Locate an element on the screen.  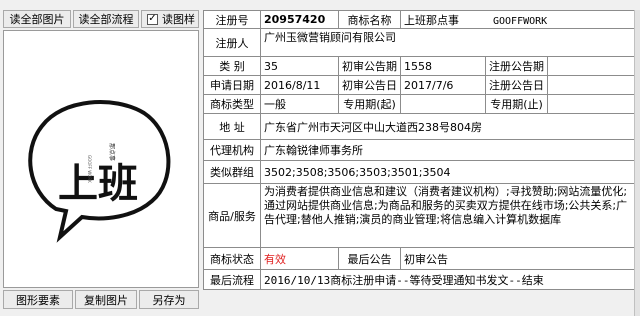
read-image-checkbox: ✓ 读图样 is located at coordinates (170, 19).